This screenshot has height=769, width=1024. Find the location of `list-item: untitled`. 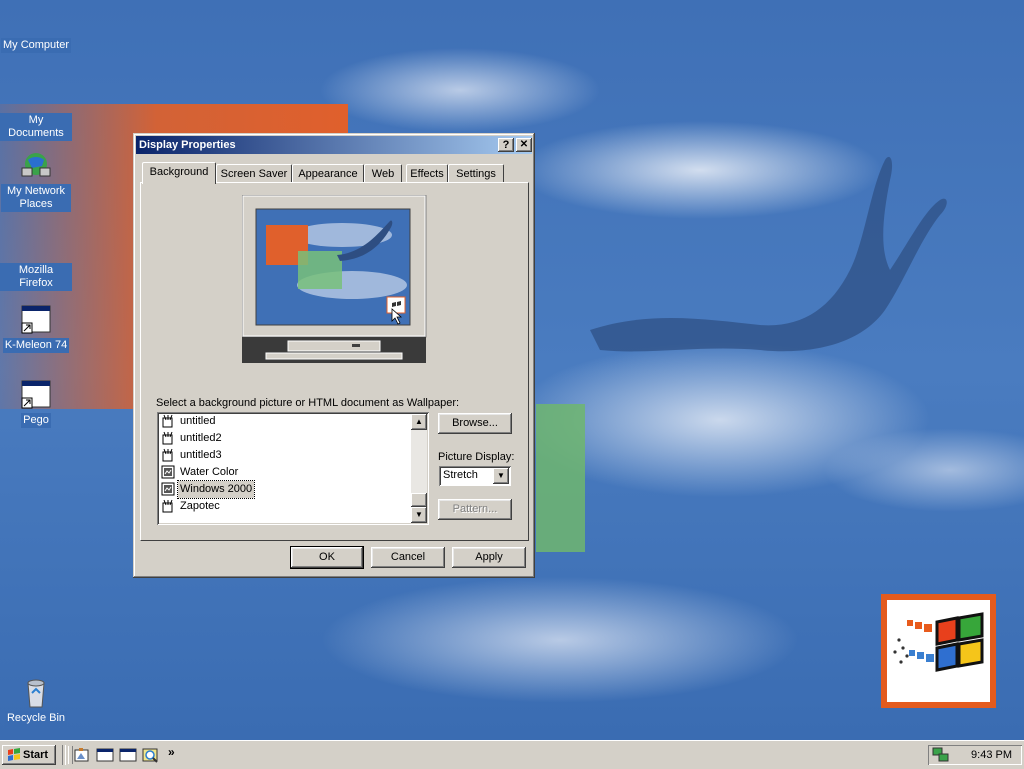

list-item: untitled is located at coordinates (281, 421).